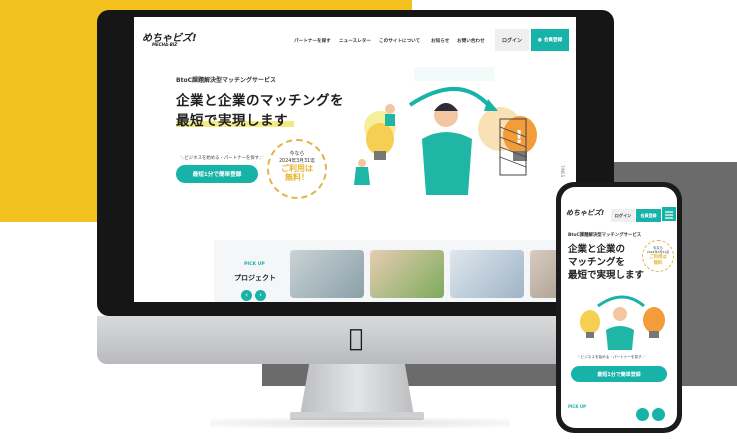  I want to click on mobile-cta-register-button: 最短1分で簡単登録, so click(619, 374).